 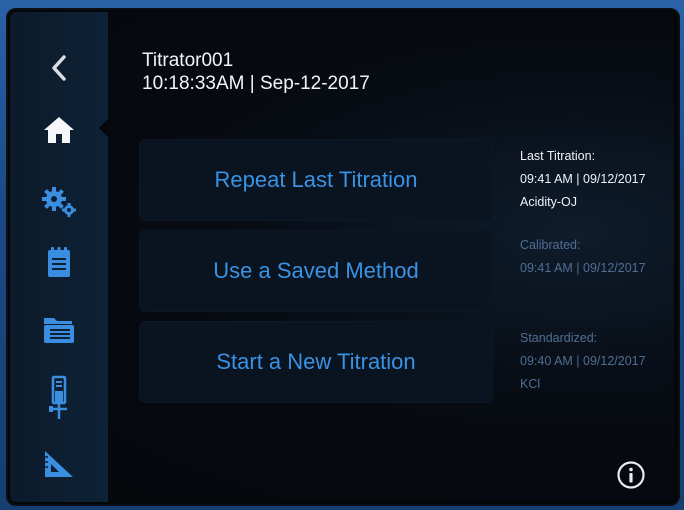 I want to click on triangle-ruler-icon, so click(x=59, y=464).